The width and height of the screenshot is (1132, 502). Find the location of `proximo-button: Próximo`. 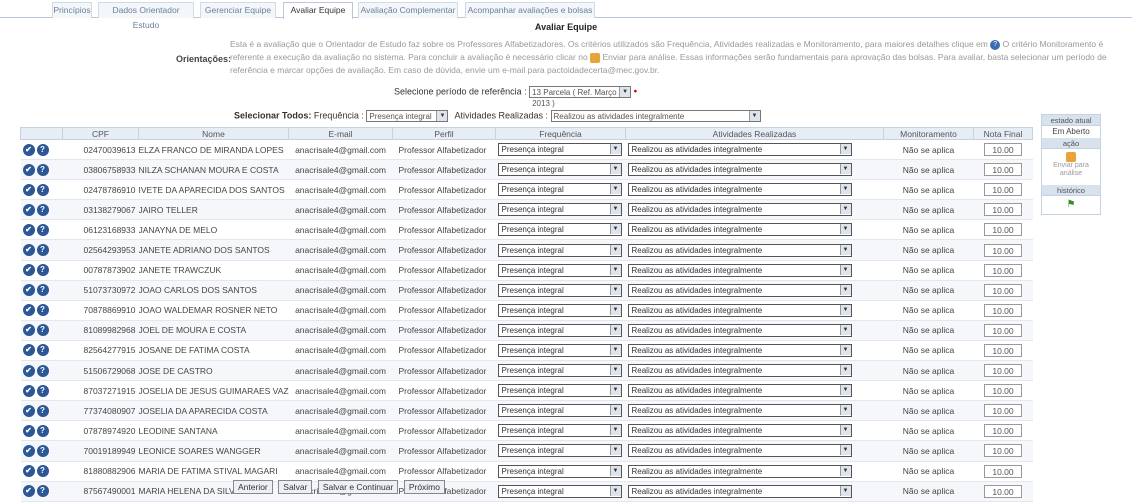

proximo-button: Próximo is located at coordinates (424, 487).